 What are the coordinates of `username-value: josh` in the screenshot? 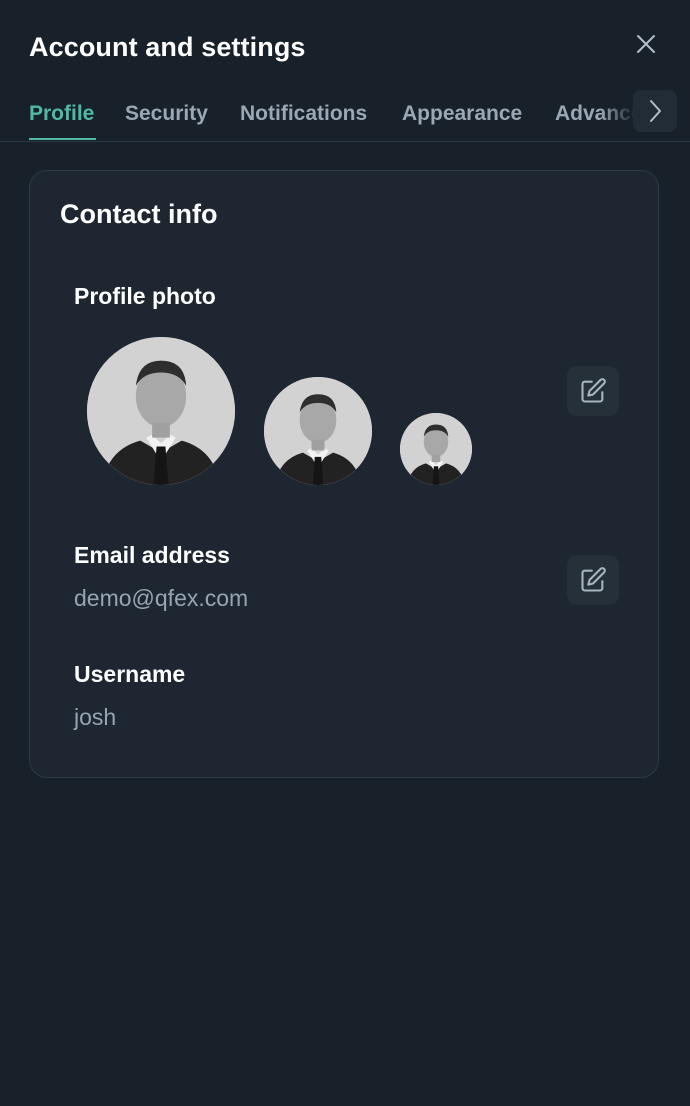 It's located at (95, 717).